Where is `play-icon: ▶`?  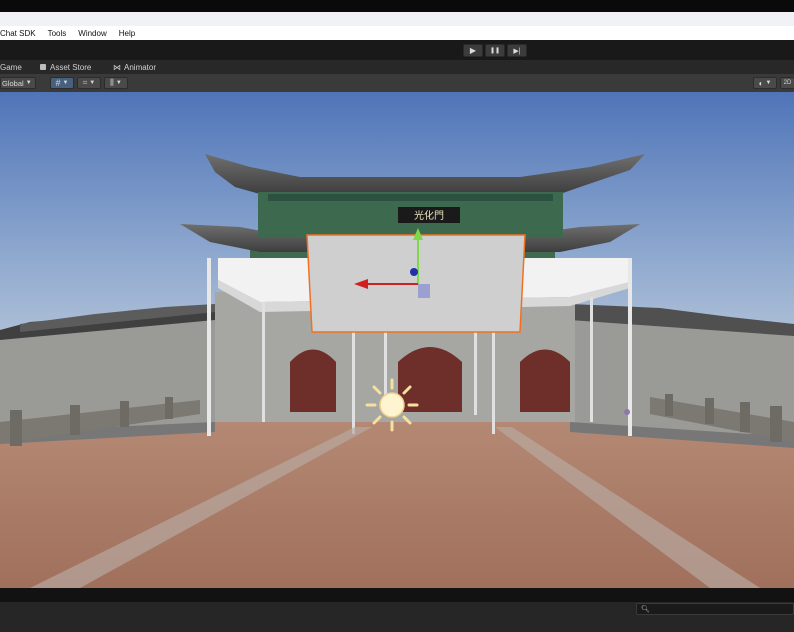
play-icon: ▶ is located at coordinates (473, 50).